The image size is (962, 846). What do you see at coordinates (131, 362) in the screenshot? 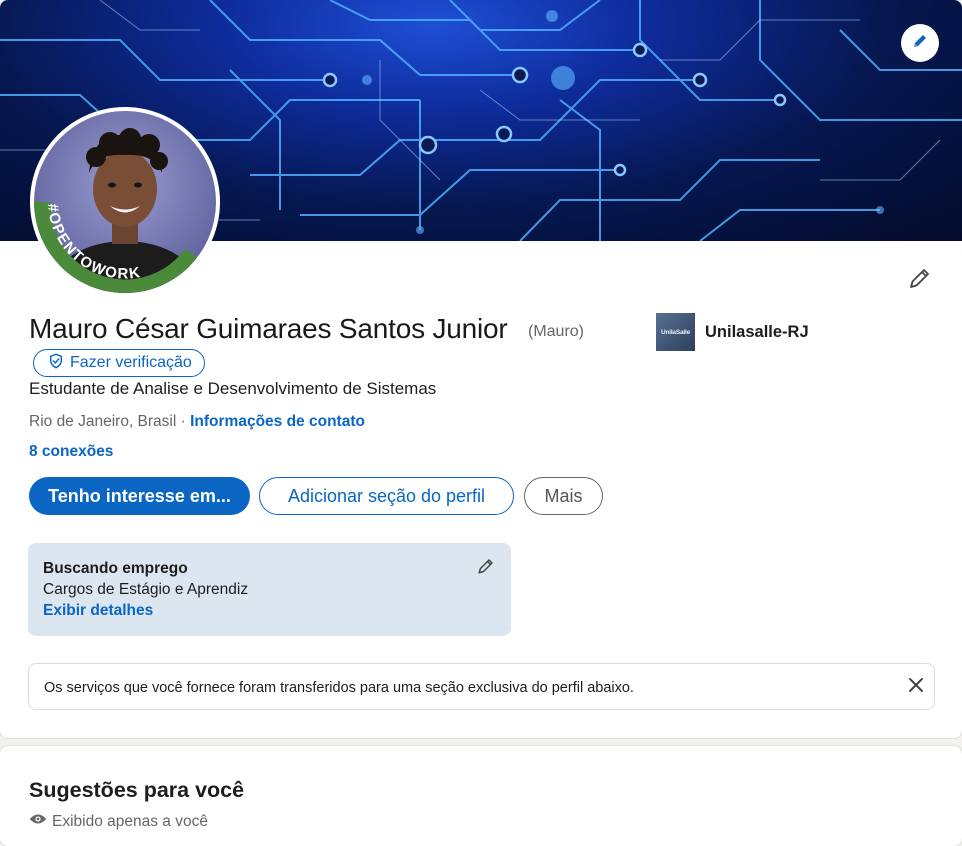
I see `verify-label: Fazer verificação` at bounding box center [131, 362].